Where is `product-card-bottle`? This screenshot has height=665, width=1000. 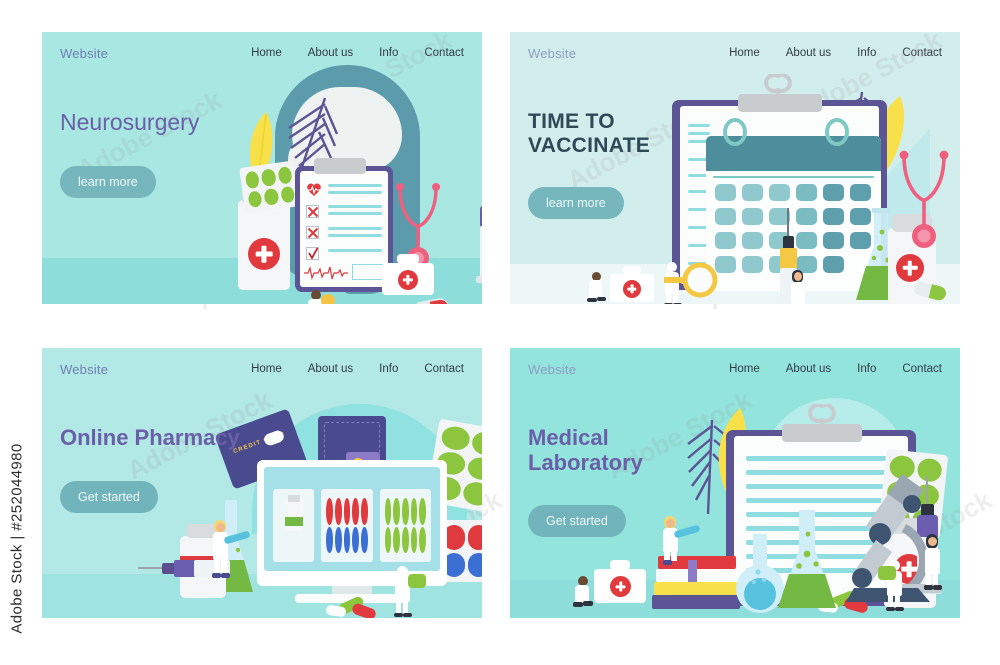
product-card-bottle is located at coordinates (294, 525).